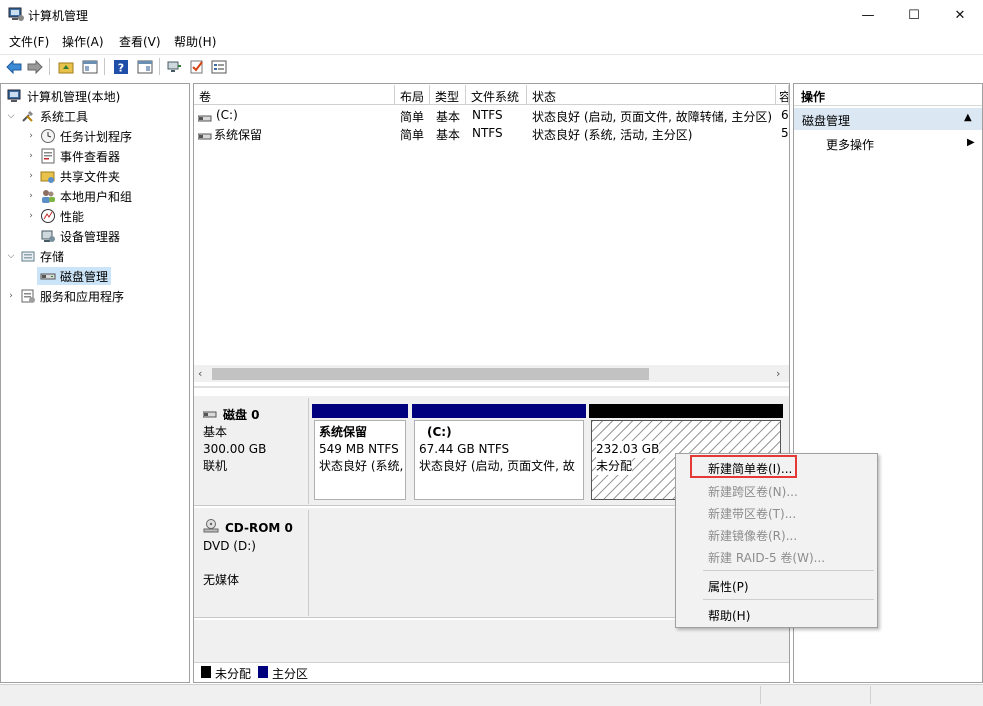 The height and width of the screenshot is (706, 983). Describe the element at coordinates (439, 432) in the screenshot. I see `partition-title: (C:)` at that location.